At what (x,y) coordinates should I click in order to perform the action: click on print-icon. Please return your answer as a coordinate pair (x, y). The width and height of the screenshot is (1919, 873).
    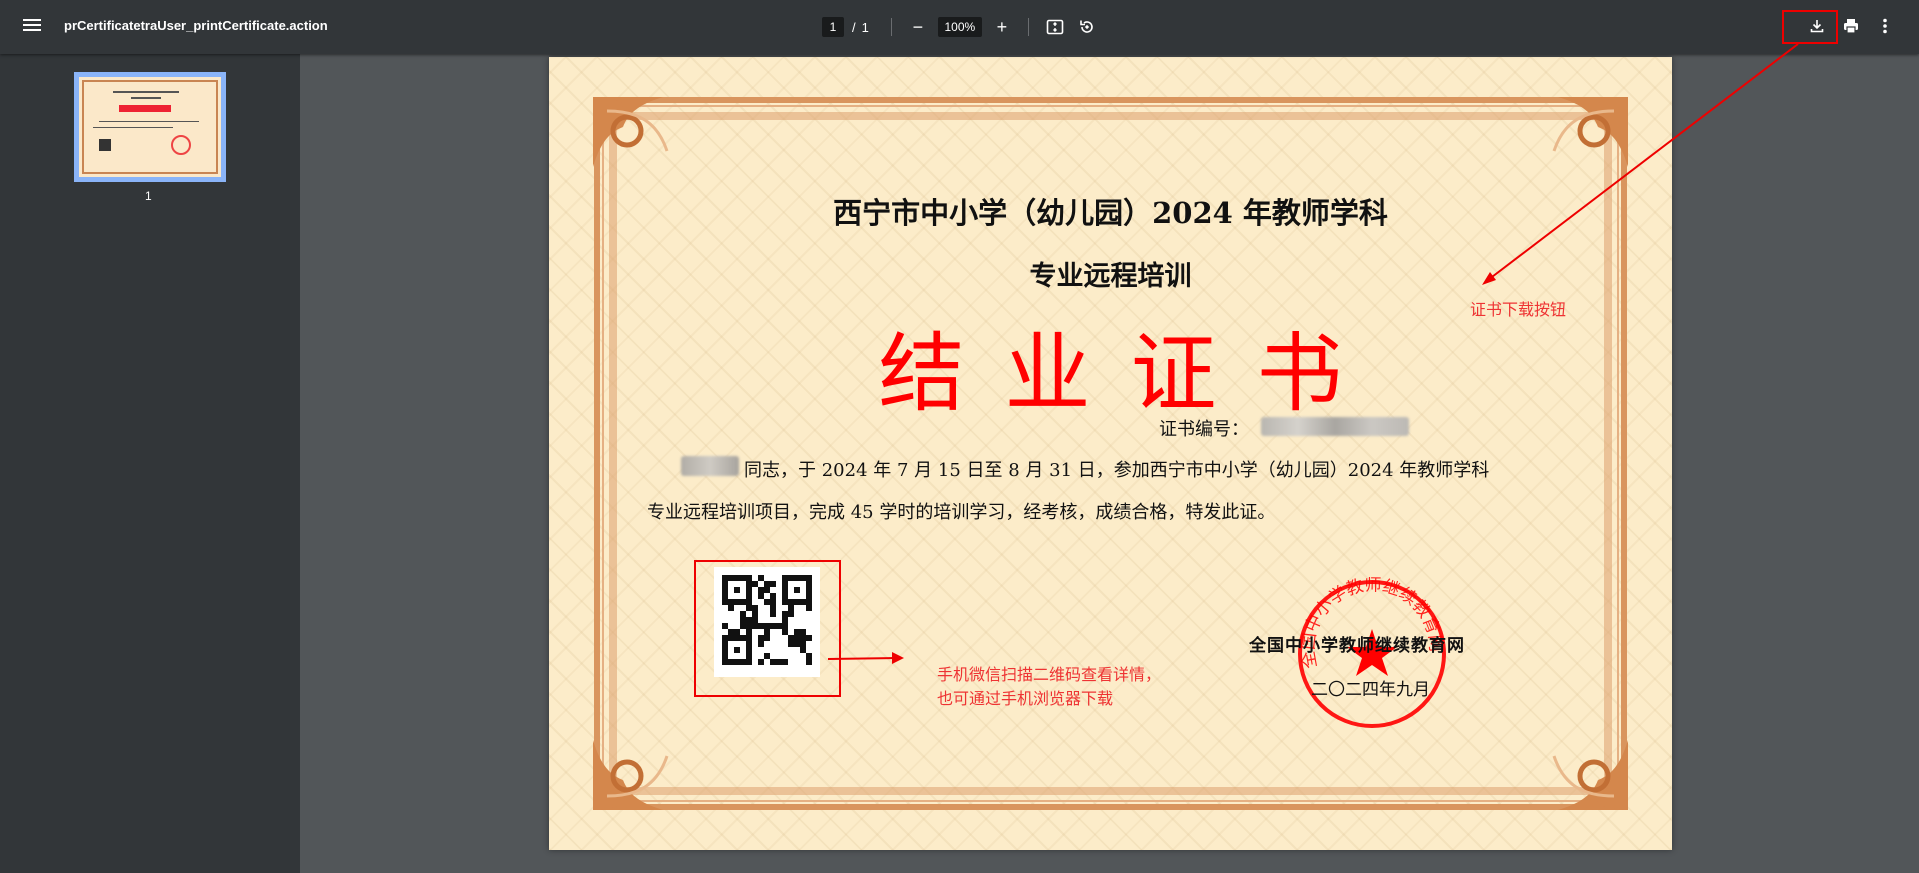
    Looking at the image, I should click on (1851, 26).